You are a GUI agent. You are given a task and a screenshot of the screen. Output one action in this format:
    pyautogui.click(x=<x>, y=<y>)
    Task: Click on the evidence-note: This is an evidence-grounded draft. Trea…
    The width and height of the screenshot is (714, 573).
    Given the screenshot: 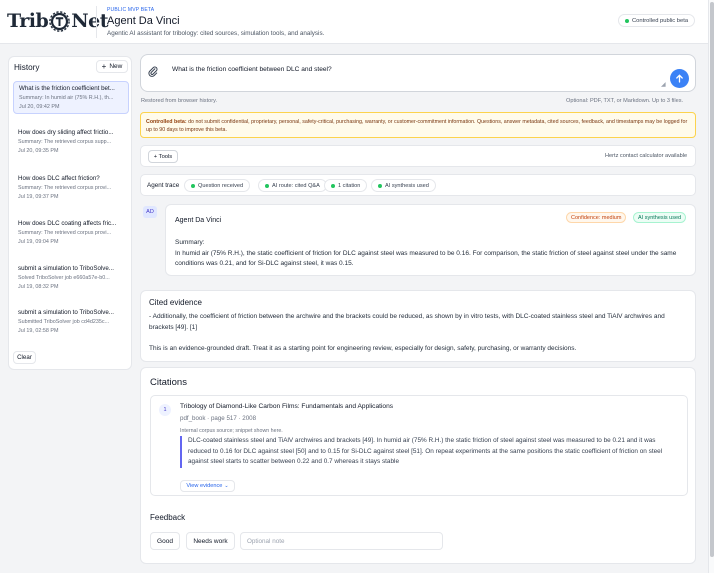 What is the action you would take?
    pyautogui.click(x=363, y=348)
    